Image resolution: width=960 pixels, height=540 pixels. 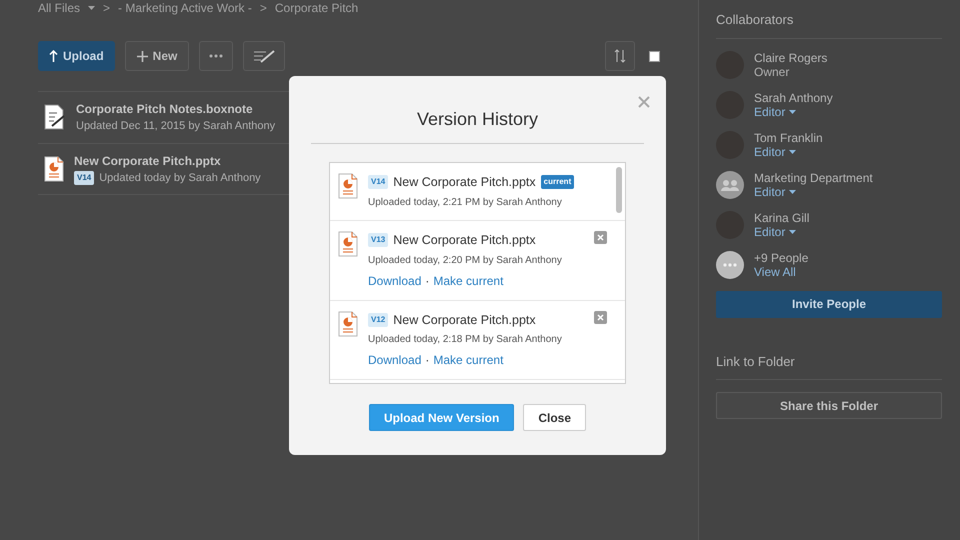 I want to click on view-all-link: View All, so click(x=775, y=271).